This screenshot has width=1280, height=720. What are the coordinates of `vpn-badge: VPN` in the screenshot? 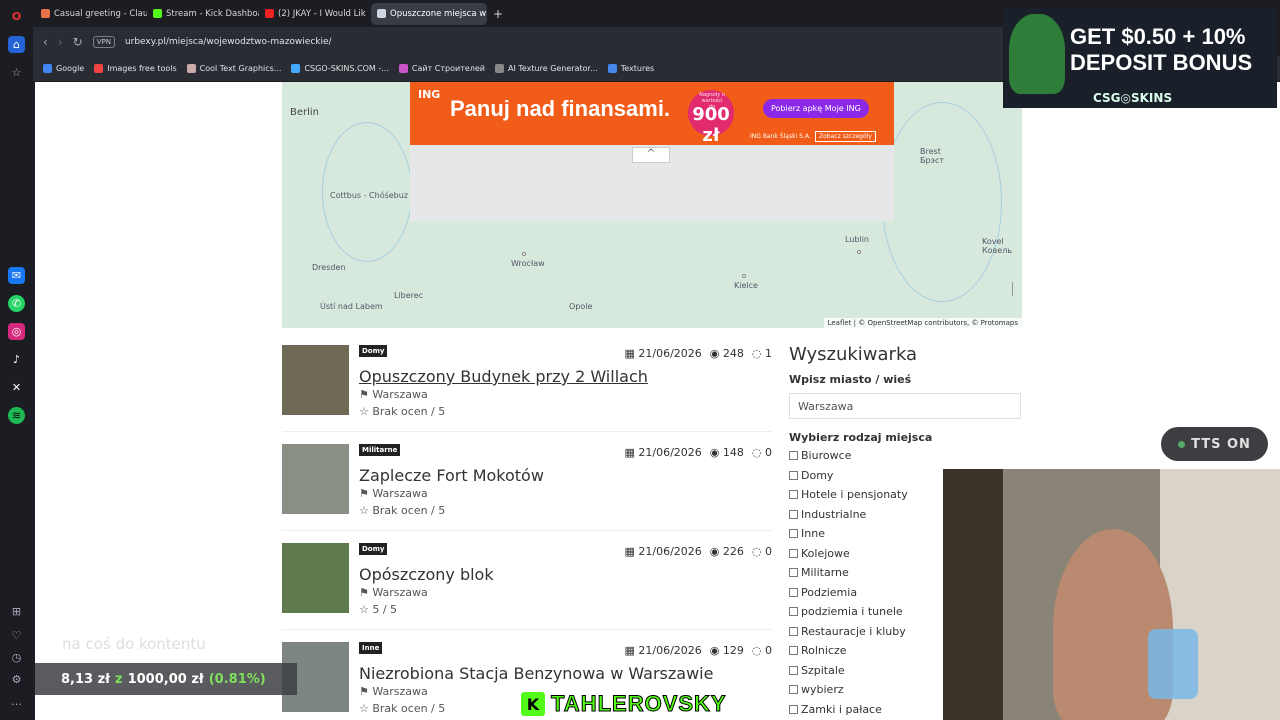 It's located at (103, 41).